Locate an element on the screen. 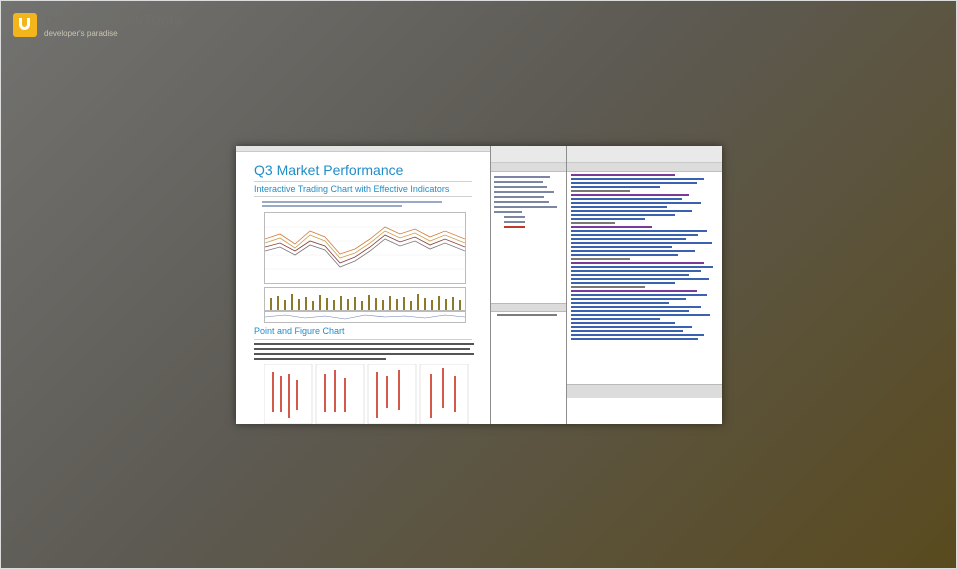  logo-icon is located at coordinates (25, 25).